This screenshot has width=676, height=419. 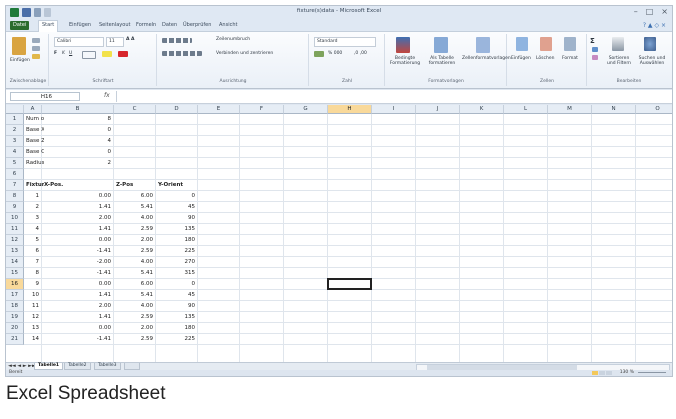 I want to click on cell-b7: X-Pos., so click(x=79, y=185).